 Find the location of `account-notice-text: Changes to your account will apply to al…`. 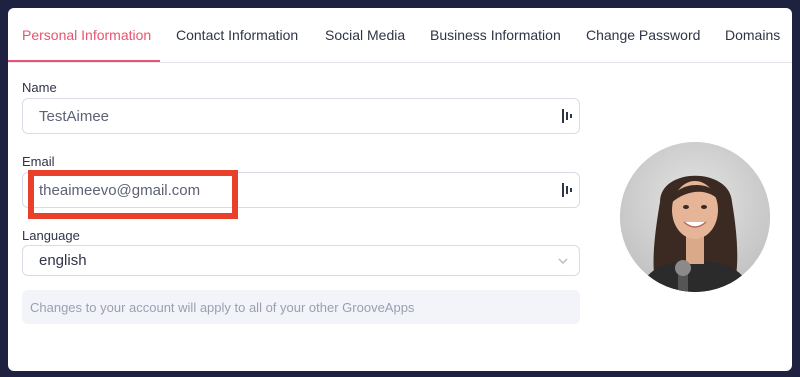

account-notice-text: Changes to your account will apply to al… is located at coordinates (222, 307).